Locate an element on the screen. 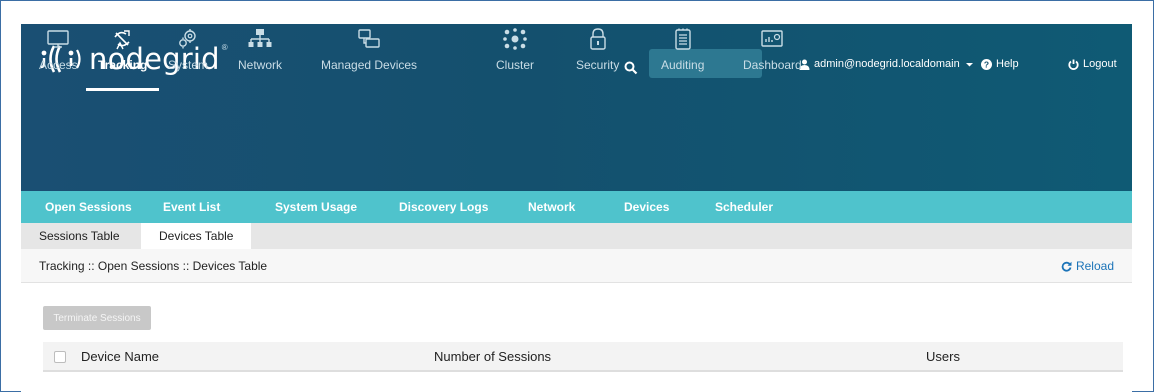 This screenshot has width=1154, height=392. power-icon is located at coordinates (1073, 64).